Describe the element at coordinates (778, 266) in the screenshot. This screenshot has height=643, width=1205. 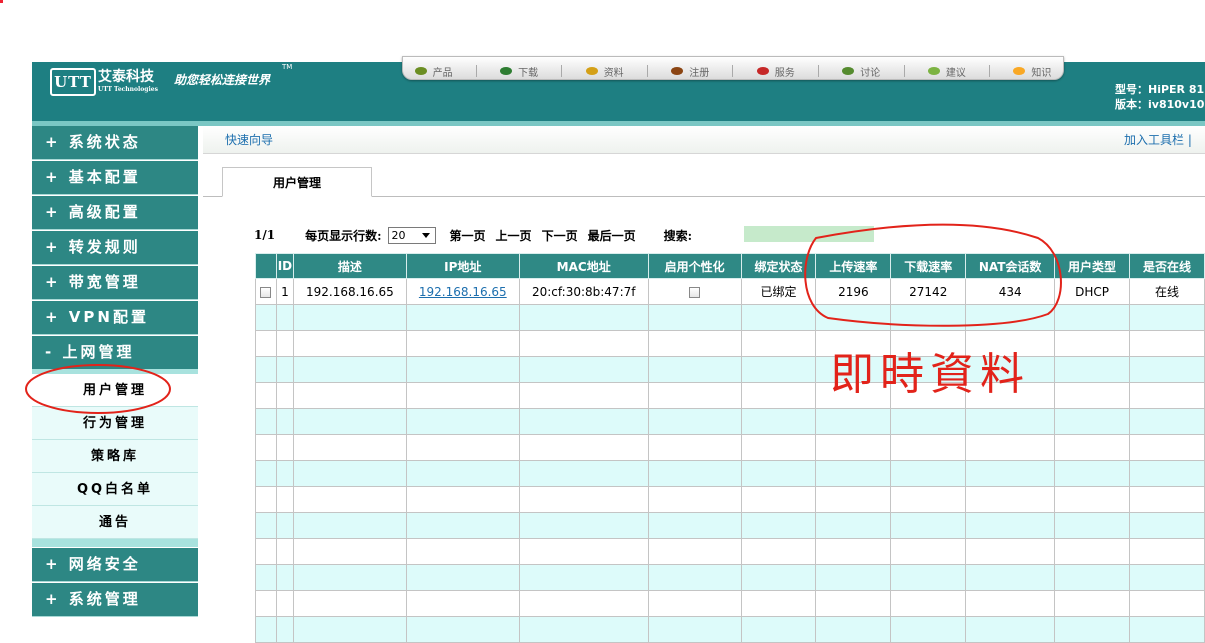
I see `col-bind-status: 绑定状态` at that location.